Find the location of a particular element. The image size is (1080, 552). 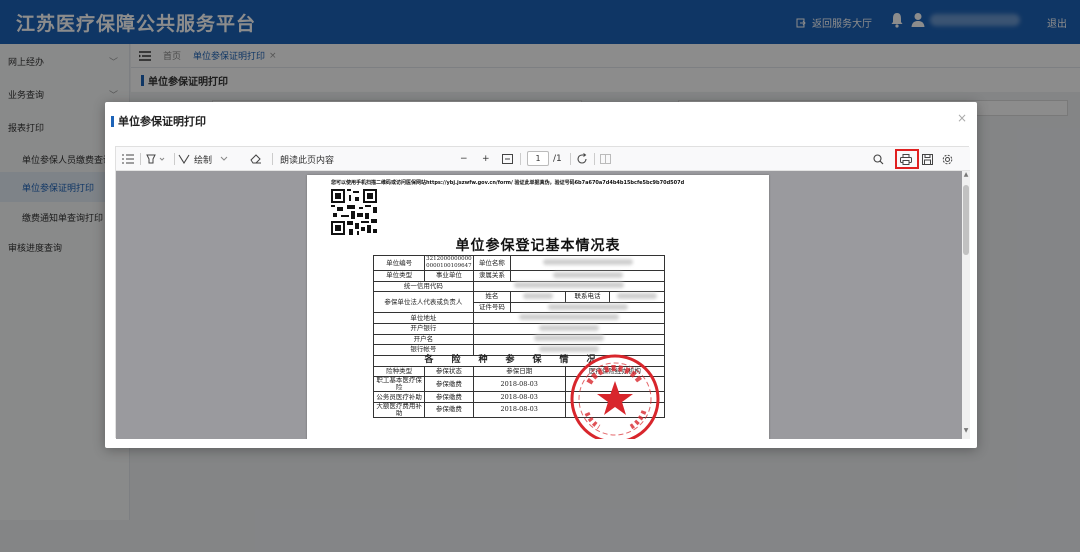

fit-page-icon is located at coordinates (507, 159).